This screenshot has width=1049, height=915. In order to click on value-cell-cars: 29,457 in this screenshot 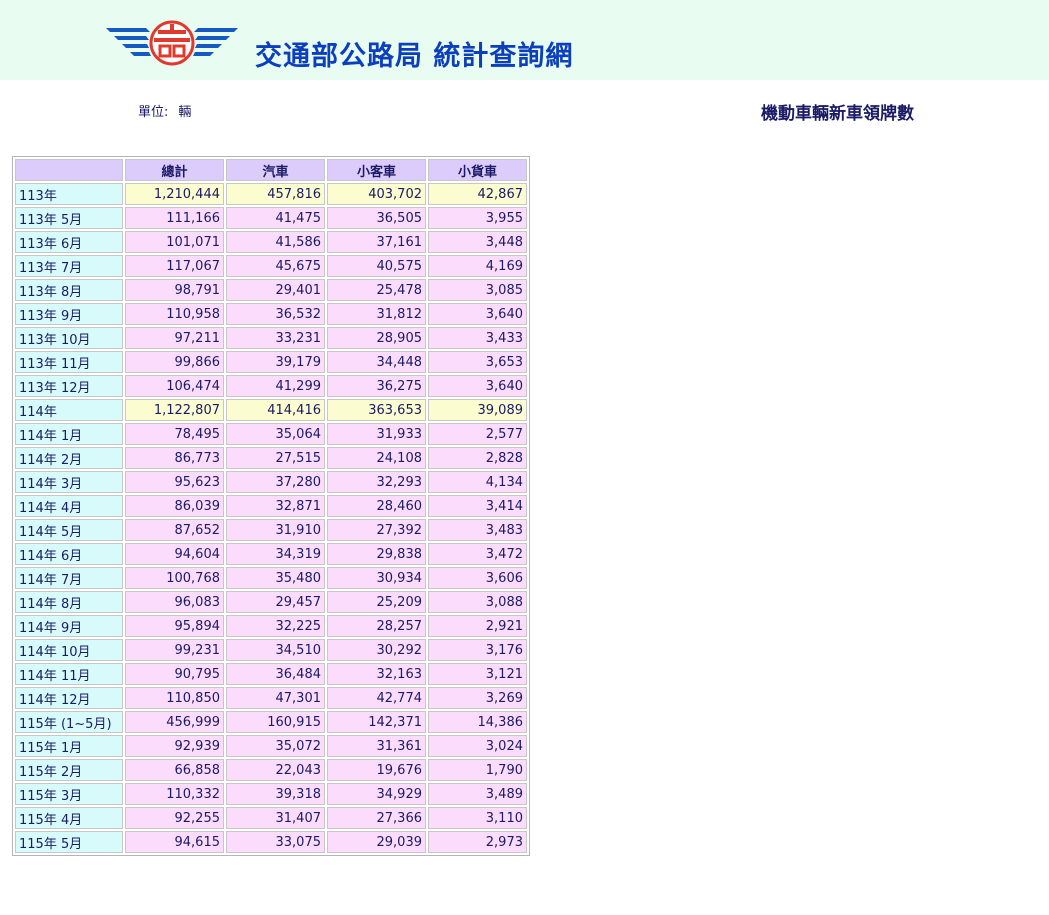, I will do `click(275, 602)`.